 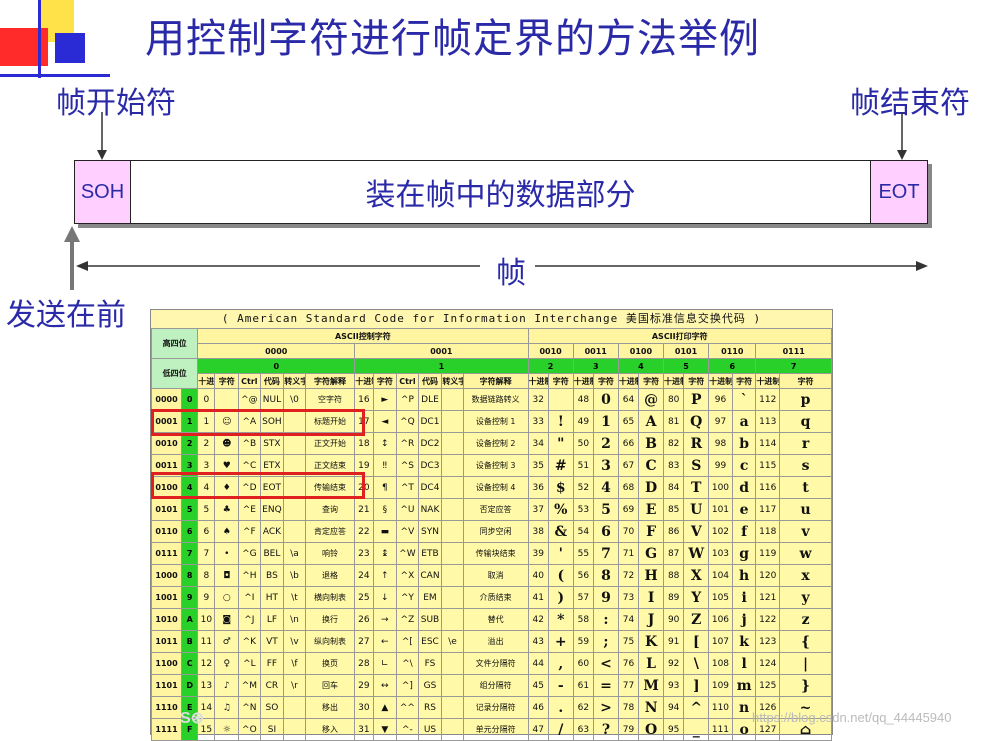 I want to click on table-cell: ↨, so click(x=385, y=553).